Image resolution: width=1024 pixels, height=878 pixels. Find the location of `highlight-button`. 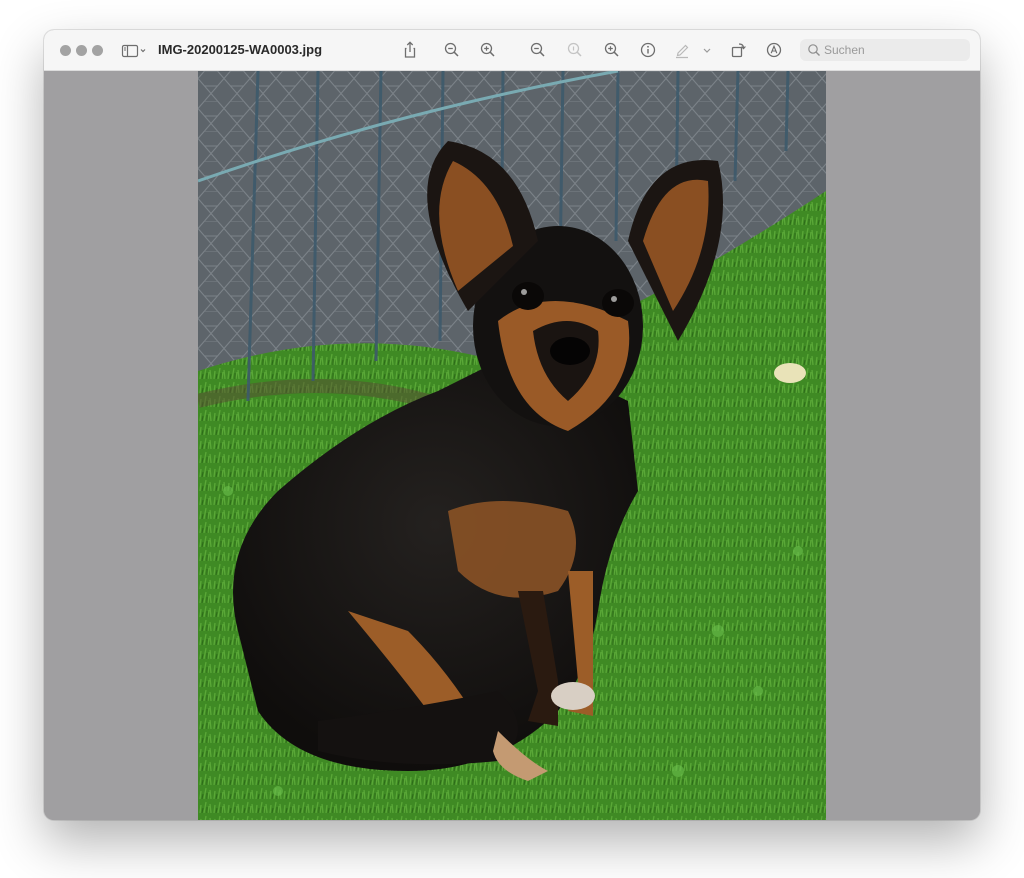

highlight-button is located at coordinates (682, 50).